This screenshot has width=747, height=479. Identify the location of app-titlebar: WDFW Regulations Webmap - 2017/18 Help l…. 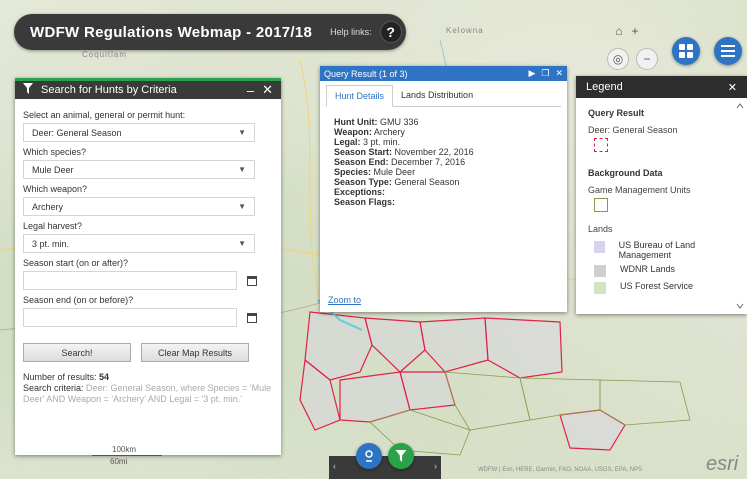
(210, 32).